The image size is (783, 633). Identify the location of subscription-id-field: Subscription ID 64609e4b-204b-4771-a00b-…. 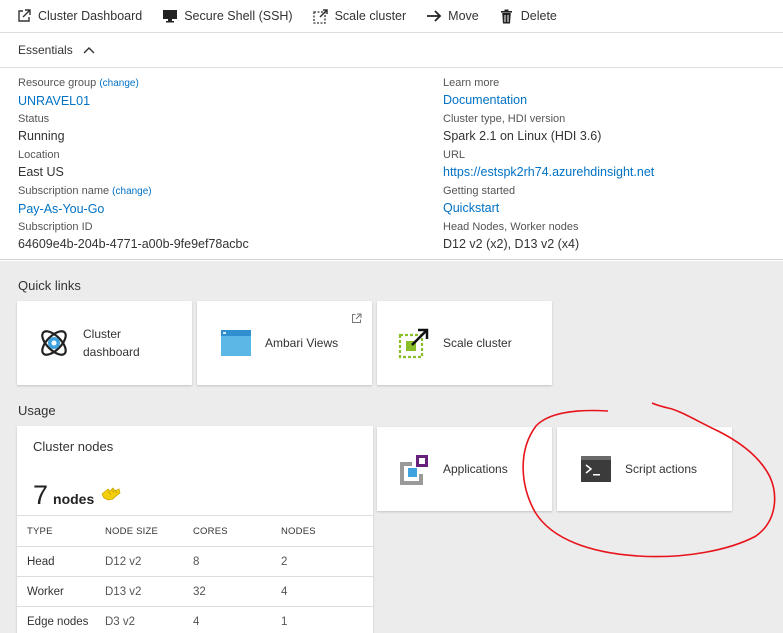
(218, 238).